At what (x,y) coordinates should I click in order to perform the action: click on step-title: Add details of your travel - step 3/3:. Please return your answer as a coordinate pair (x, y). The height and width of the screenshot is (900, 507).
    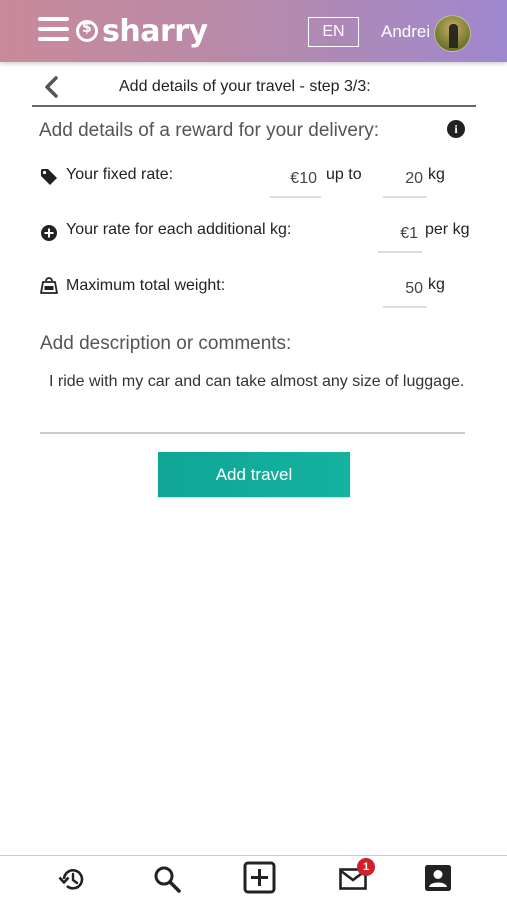
    Looking at the image, I should click on (245, 86).